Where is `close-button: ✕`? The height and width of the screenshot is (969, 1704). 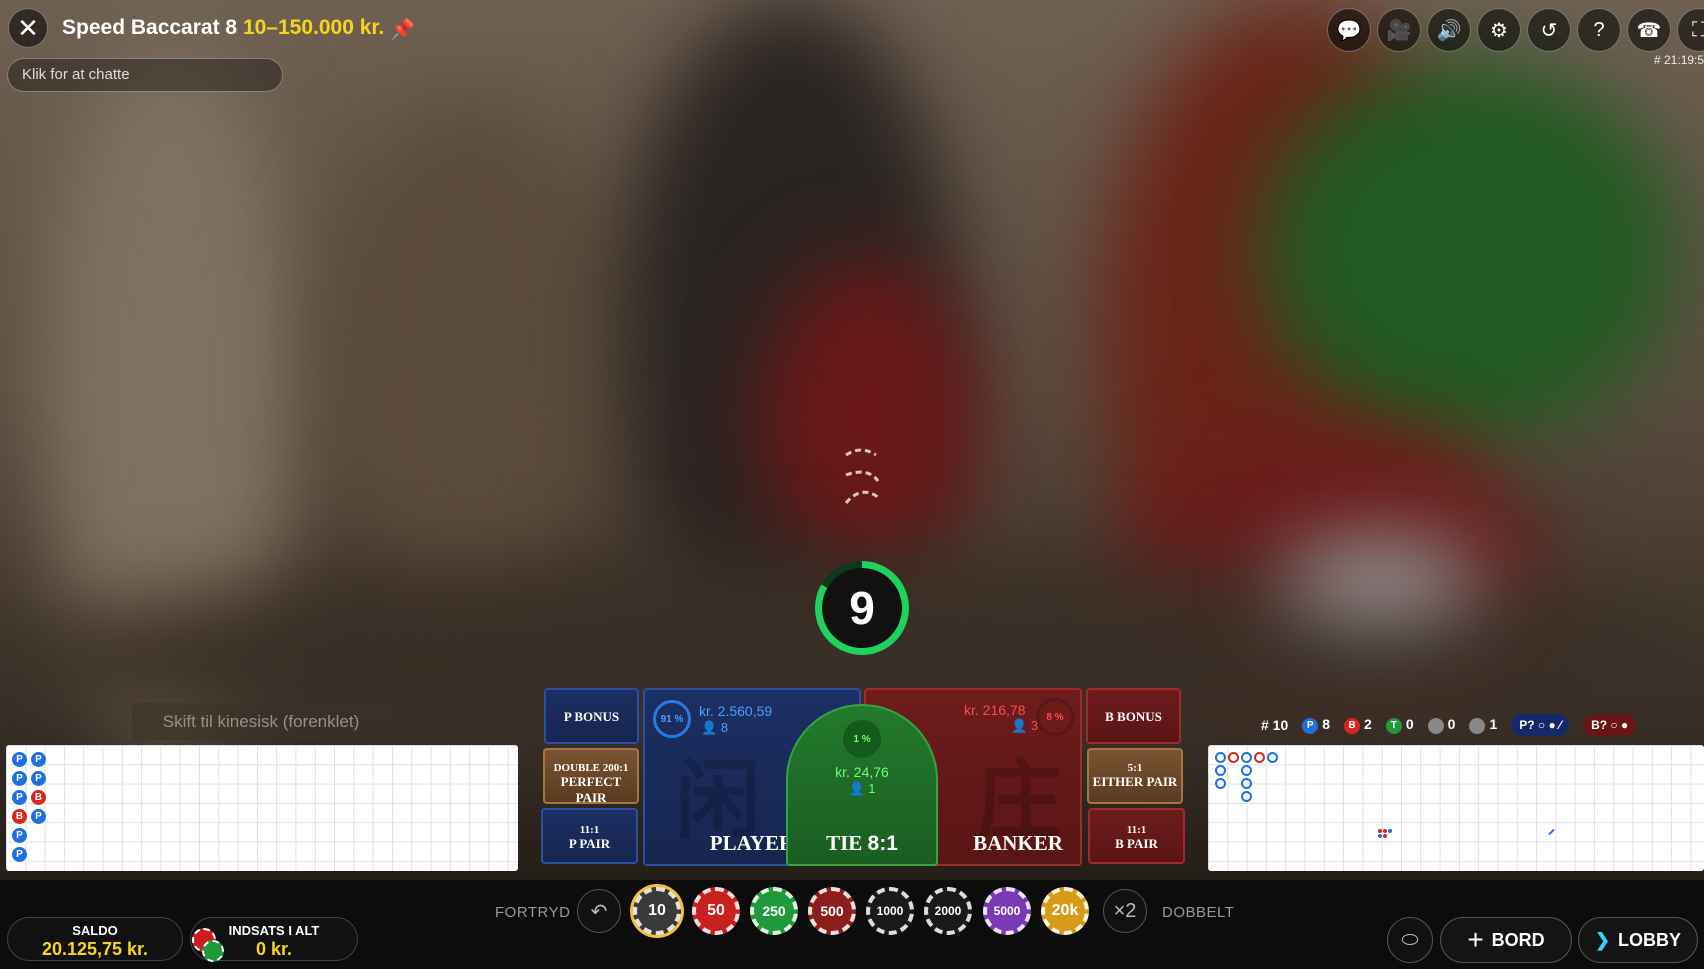
close-button: ✕ is located at coordinates (28, 28).